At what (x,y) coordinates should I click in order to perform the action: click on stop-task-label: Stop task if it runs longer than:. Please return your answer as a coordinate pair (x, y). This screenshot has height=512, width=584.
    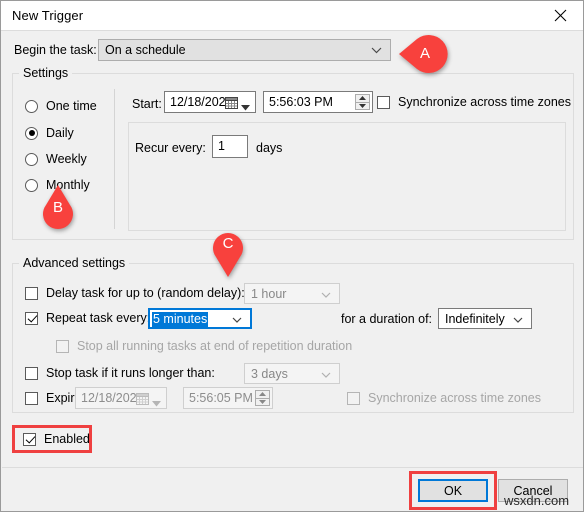
    Looking at the image, I should click on (130, 373).